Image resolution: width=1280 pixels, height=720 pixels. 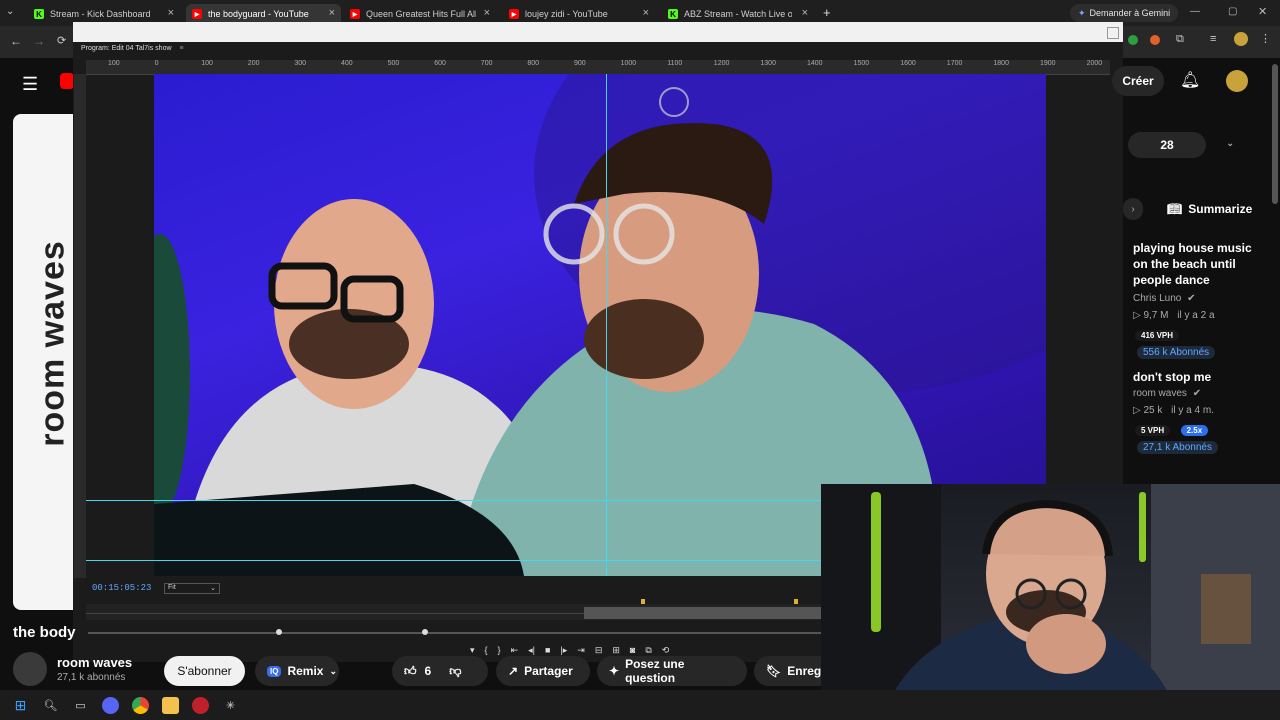 What do you see at coordinates (279, 632) in the screenshot?
I see `scroll-handle-left` at bounding box center [279, 632].